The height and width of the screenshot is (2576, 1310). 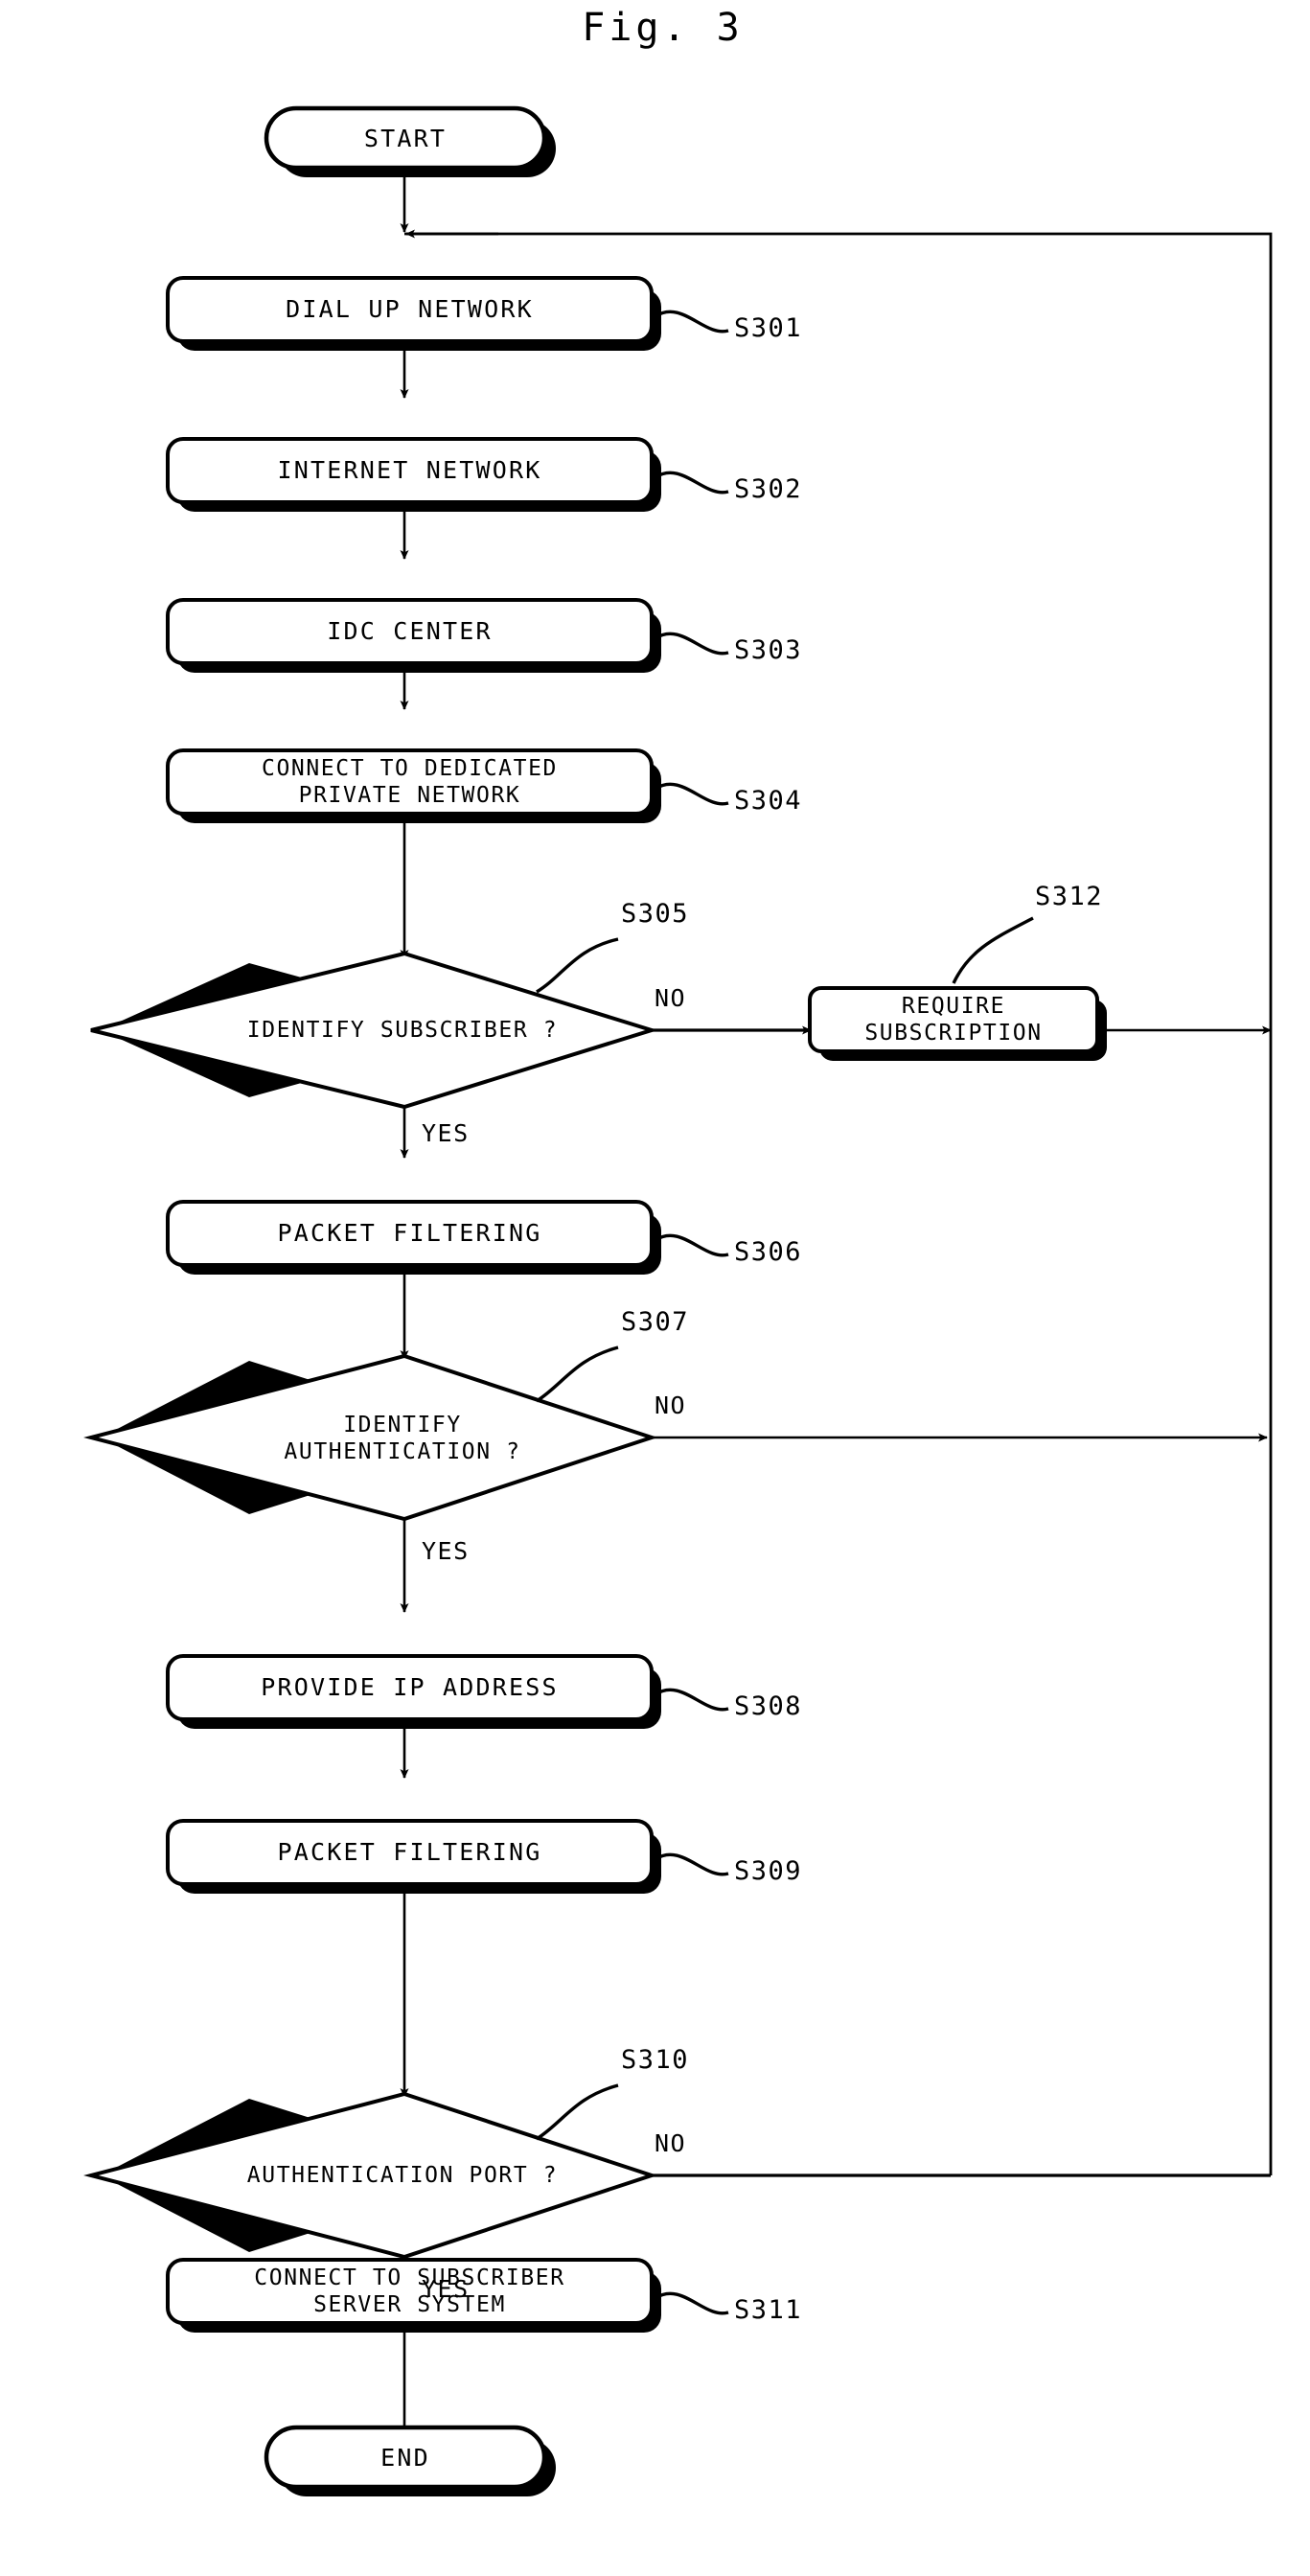 What do you see at coordinates (768, 1706) in the screenshot?
I see `step-ref-s308: S308` at bounding box center [768, 1706].